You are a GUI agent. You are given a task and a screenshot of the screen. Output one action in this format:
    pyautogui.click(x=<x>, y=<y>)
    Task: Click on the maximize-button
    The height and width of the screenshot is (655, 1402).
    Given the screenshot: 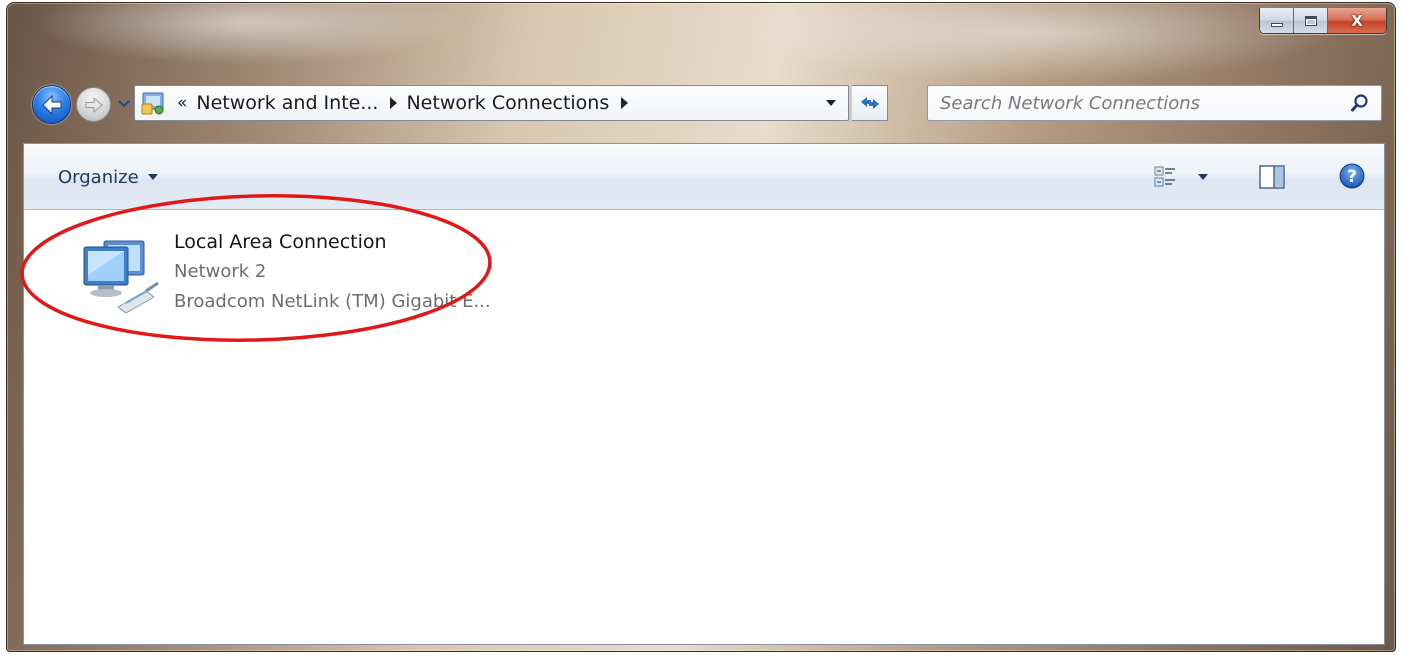 What is the action you would take?
    pyautogui.click(x=1311, y=20)
    